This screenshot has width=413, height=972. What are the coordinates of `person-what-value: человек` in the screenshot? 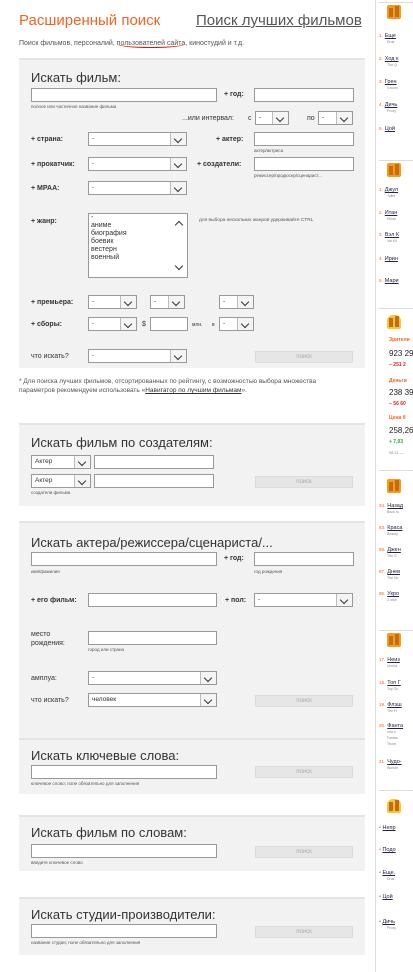 It's located at (104, 699).